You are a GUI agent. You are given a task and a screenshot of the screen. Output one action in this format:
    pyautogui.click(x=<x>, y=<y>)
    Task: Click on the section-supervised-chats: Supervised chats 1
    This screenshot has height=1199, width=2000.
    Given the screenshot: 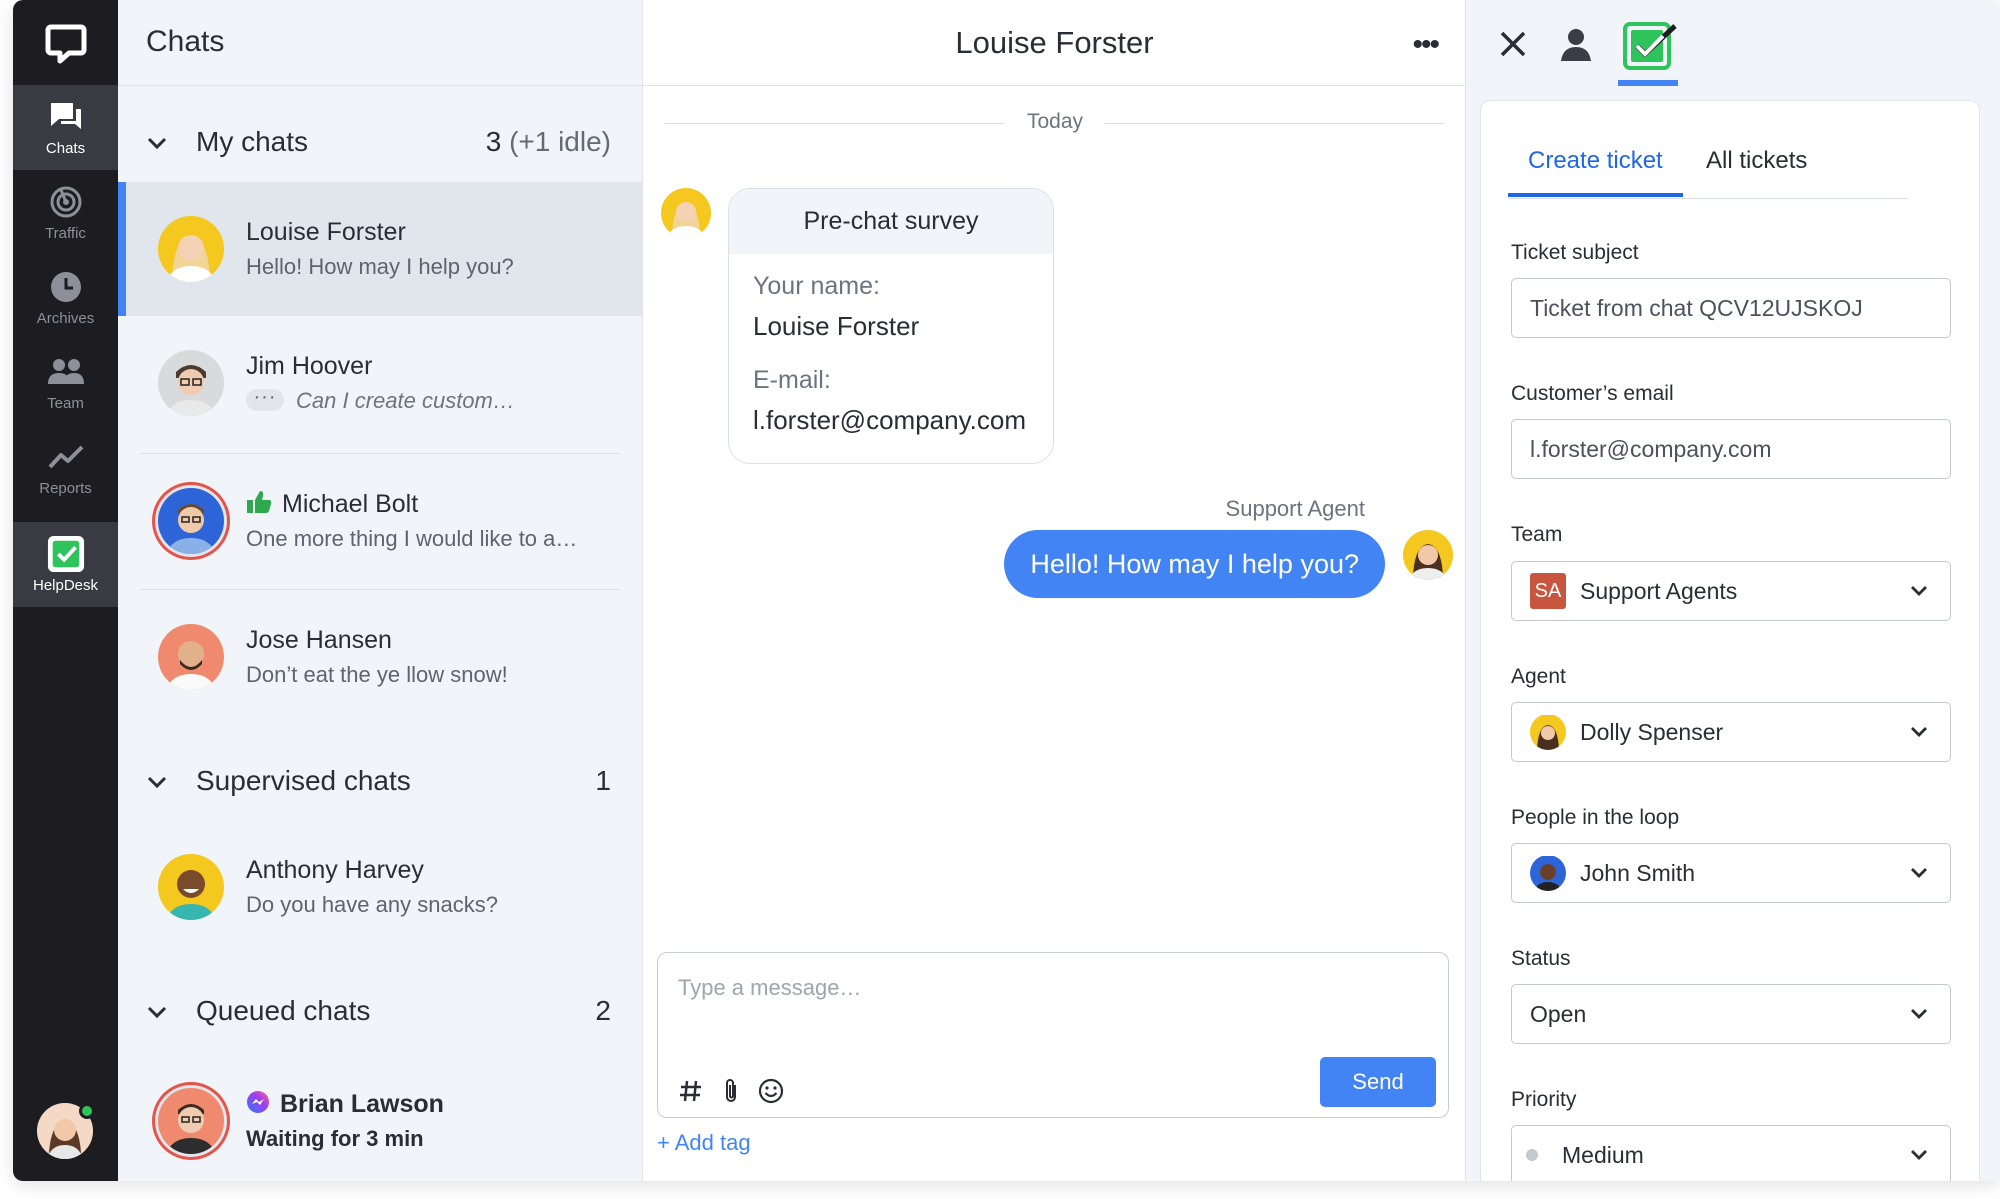 What is the action you would take?
    pyautogui.click(x=380, y=783)
    